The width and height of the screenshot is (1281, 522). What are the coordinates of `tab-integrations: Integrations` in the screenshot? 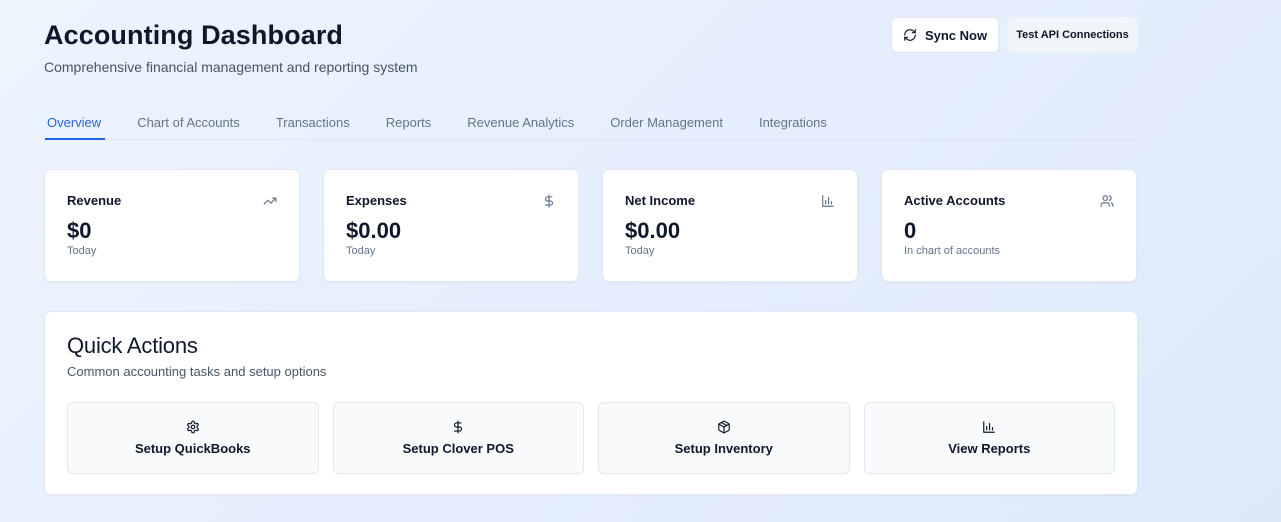 It's located at (793, 124).